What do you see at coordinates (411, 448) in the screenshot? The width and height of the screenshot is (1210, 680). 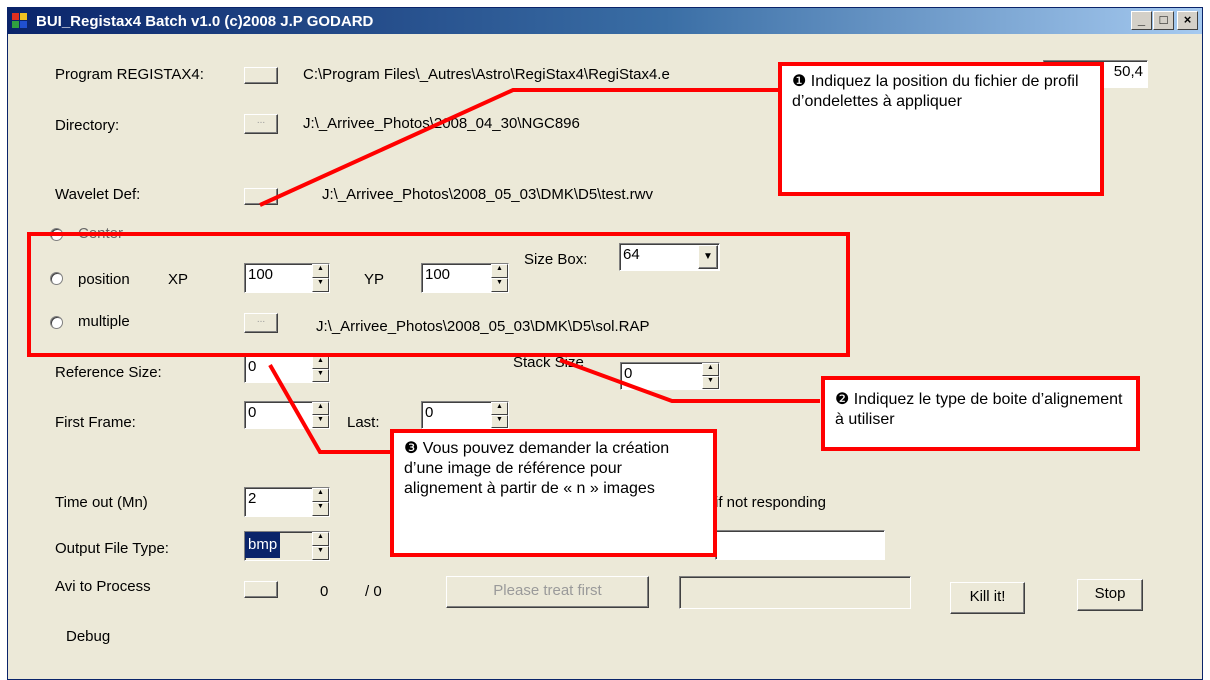 I see `callout-3-number: ❸` at bounding box center [411, 448].